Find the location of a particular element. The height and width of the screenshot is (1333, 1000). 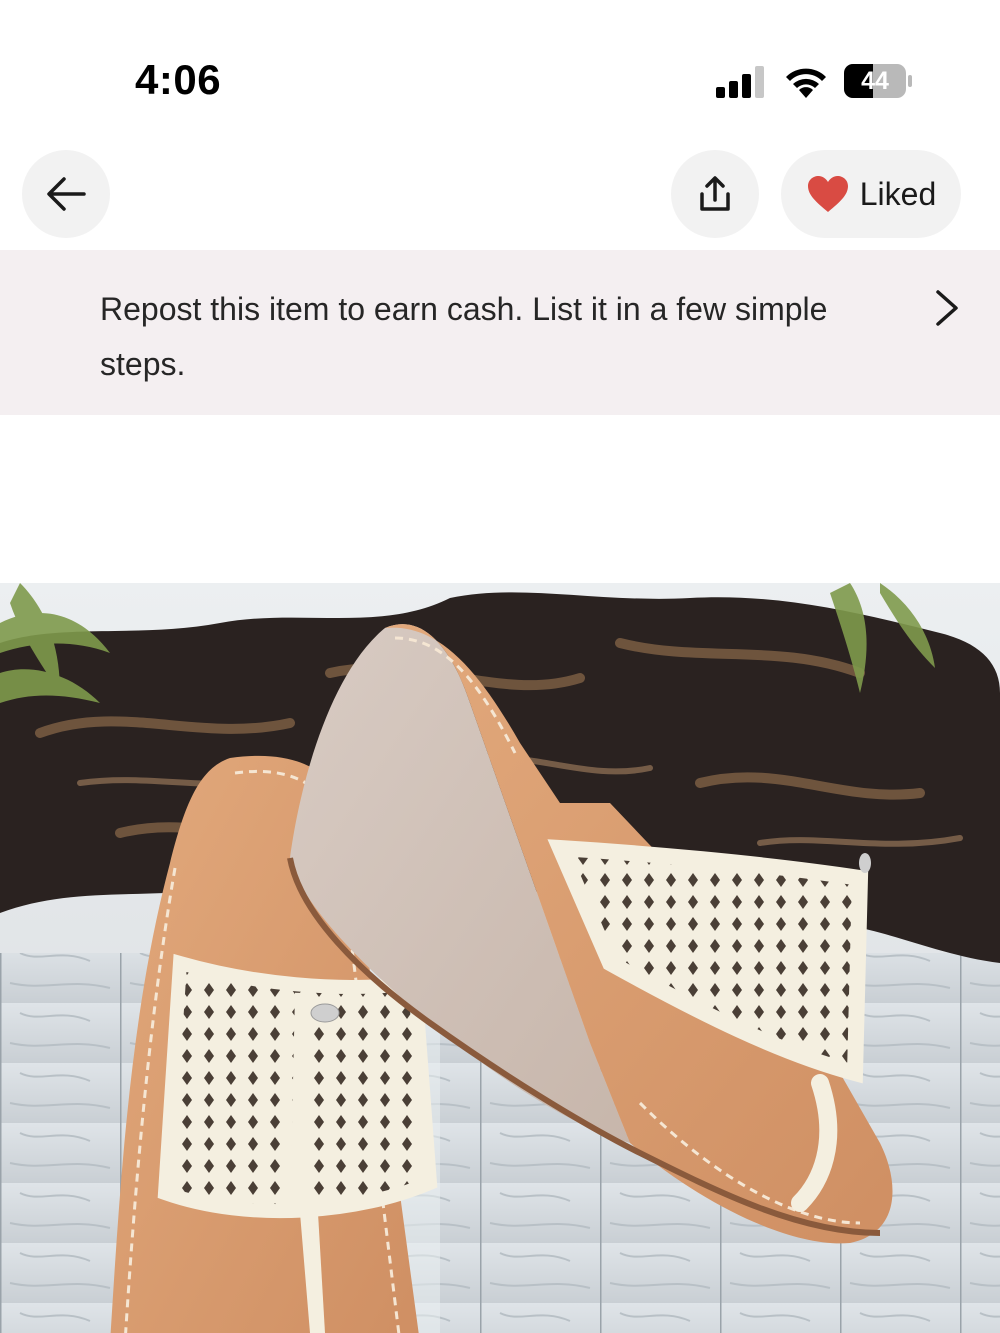

back-button is located at coordinates (66, 194).